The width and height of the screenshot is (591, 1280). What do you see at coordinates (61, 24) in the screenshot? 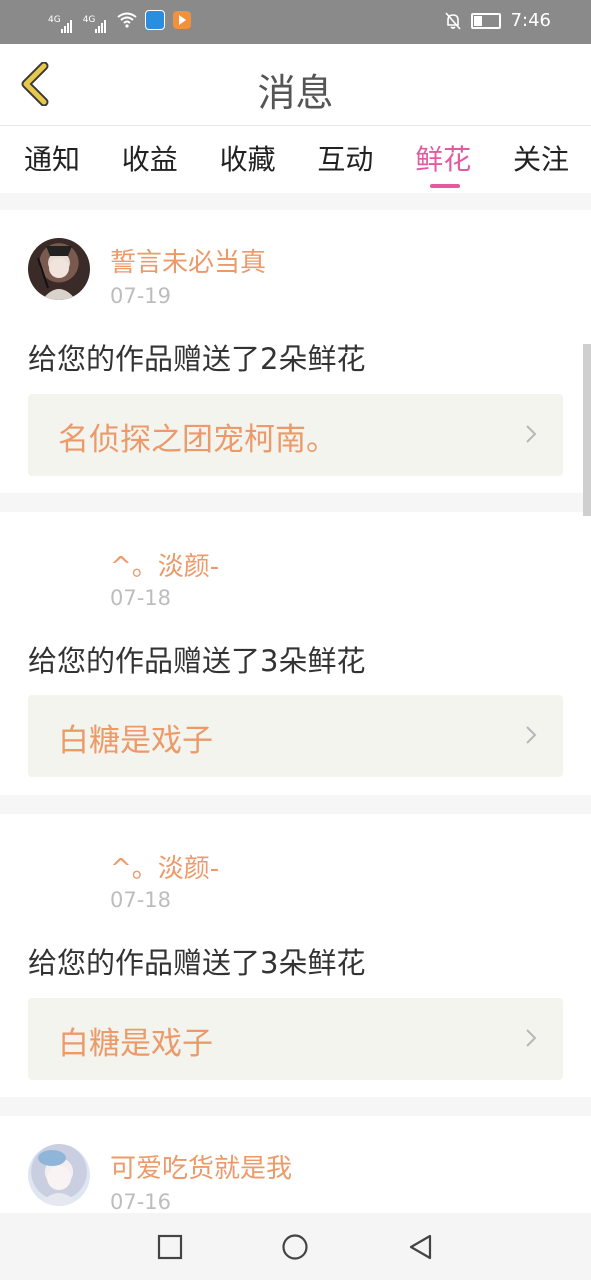
I see `signal-icon: 4G` at bounding box center [61, 24].